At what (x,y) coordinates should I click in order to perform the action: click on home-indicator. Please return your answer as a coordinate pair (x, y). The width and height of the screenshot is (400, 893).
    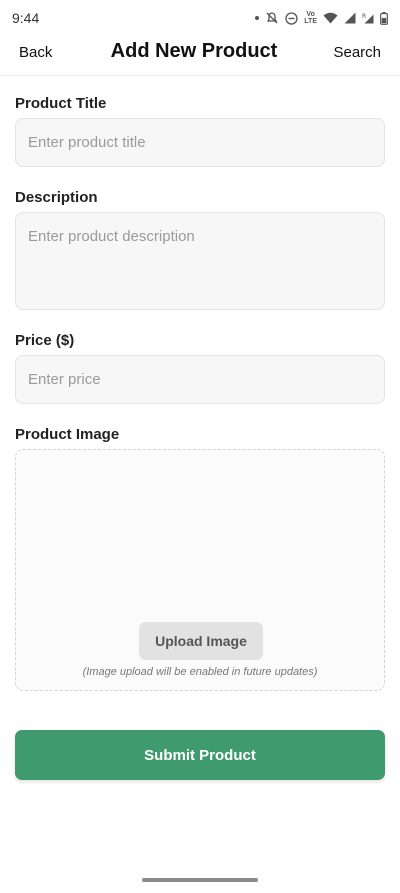
    Looking at the image, I should click on (200, 880).